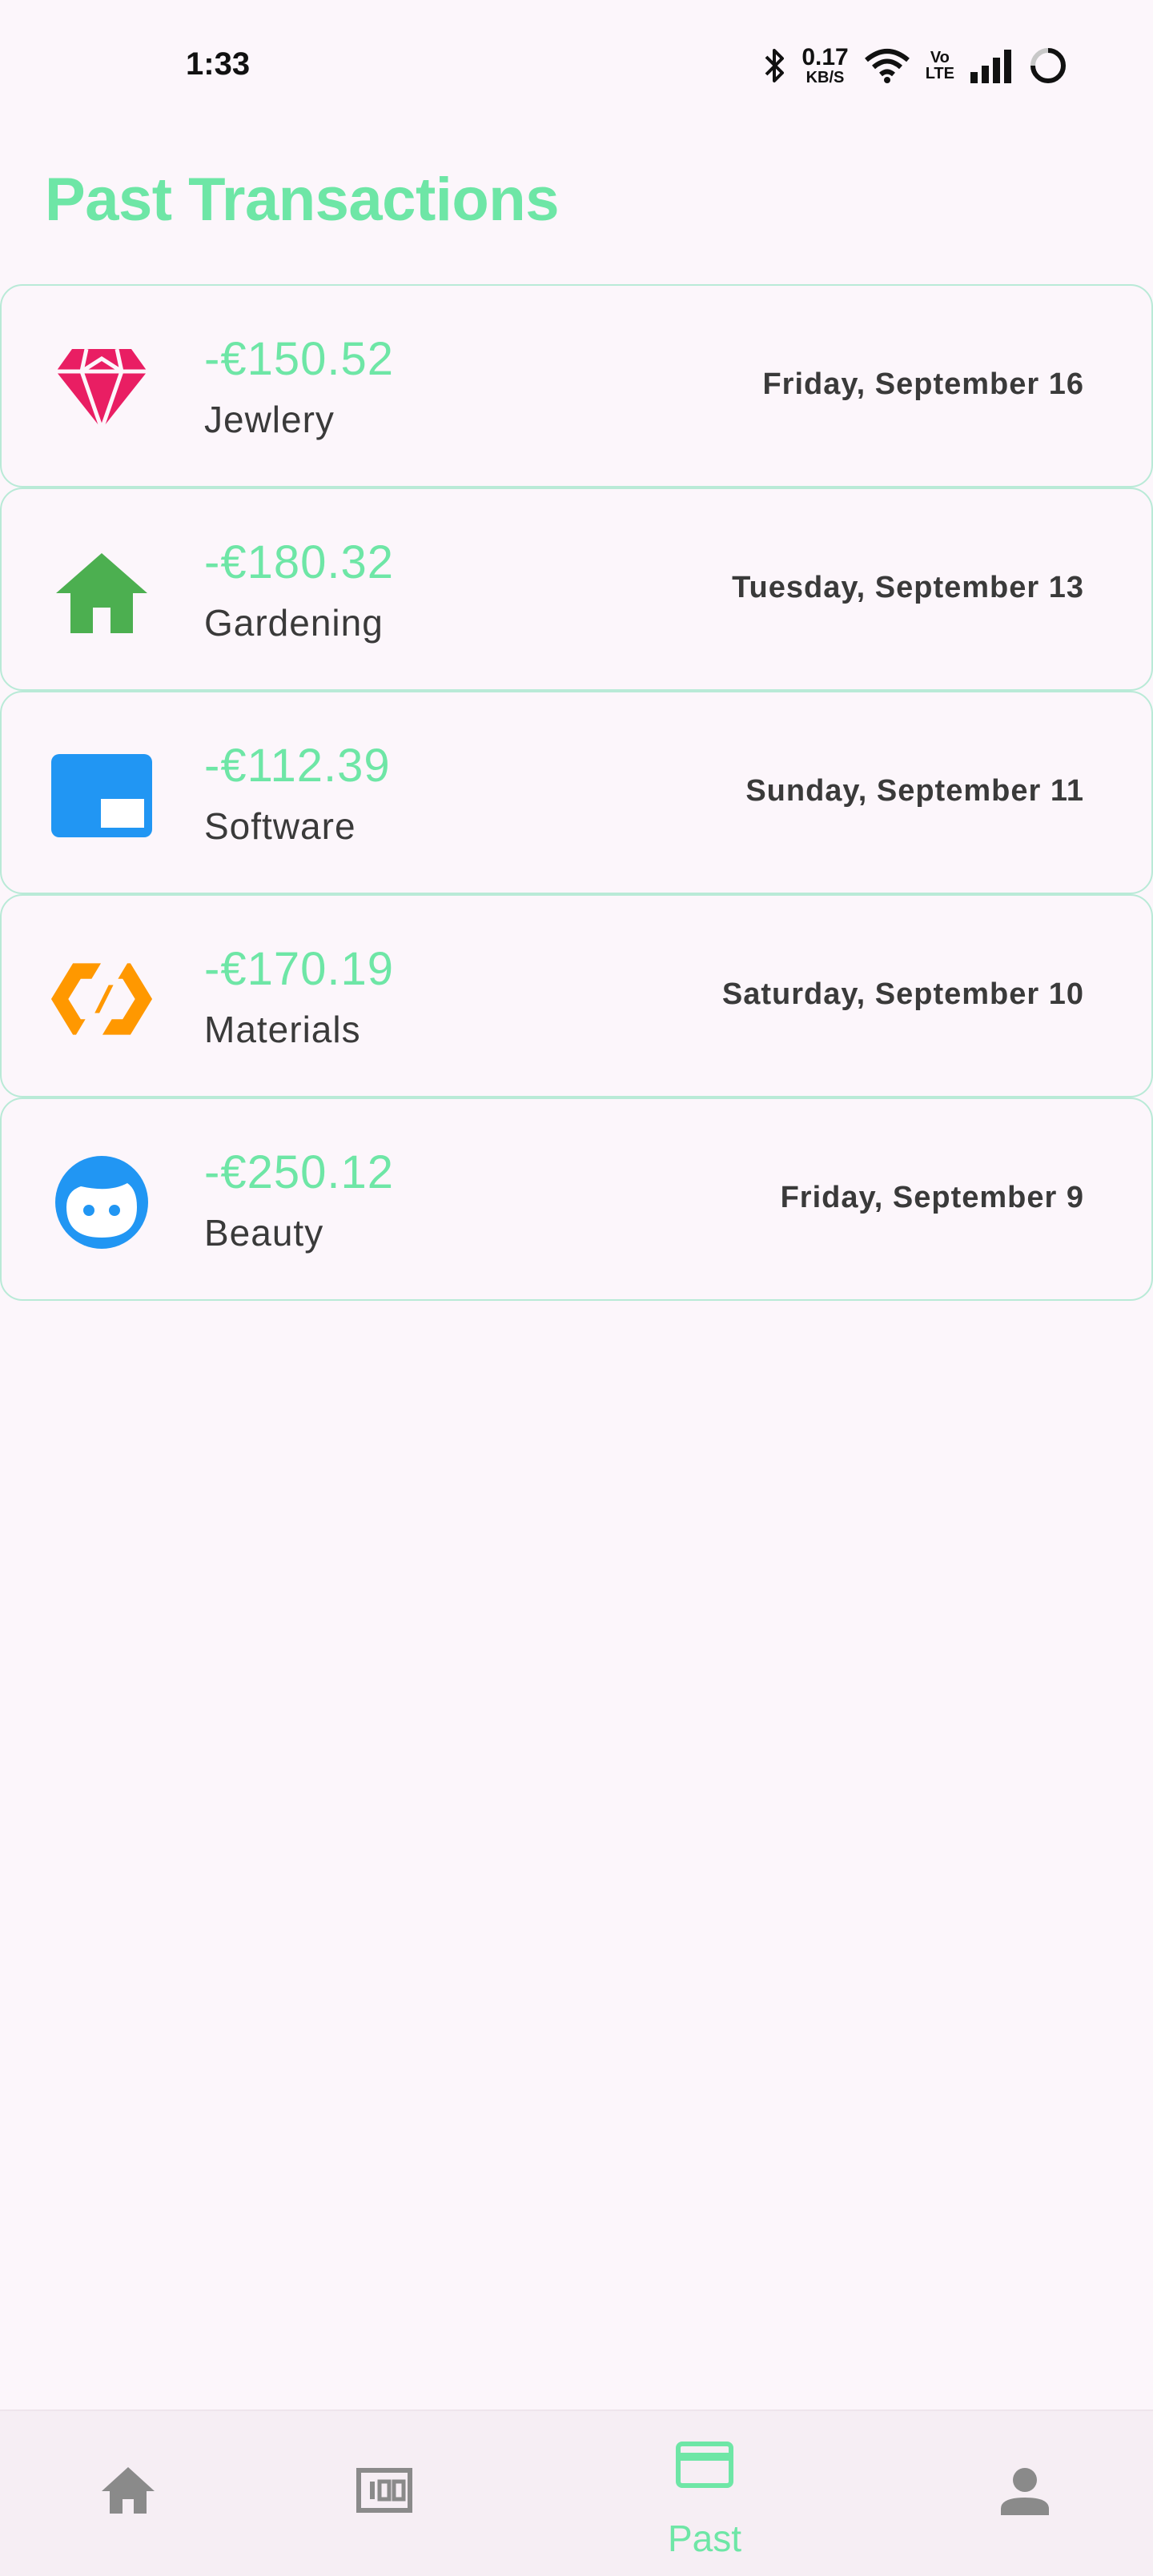 This screenshot has height=2576, width=1153. What do you see at coordinates (576, 386) in the screenshot?
I see `transaction-item: -€150.52 Jewlery Friday, September 16` at bounding box center [576, 386].